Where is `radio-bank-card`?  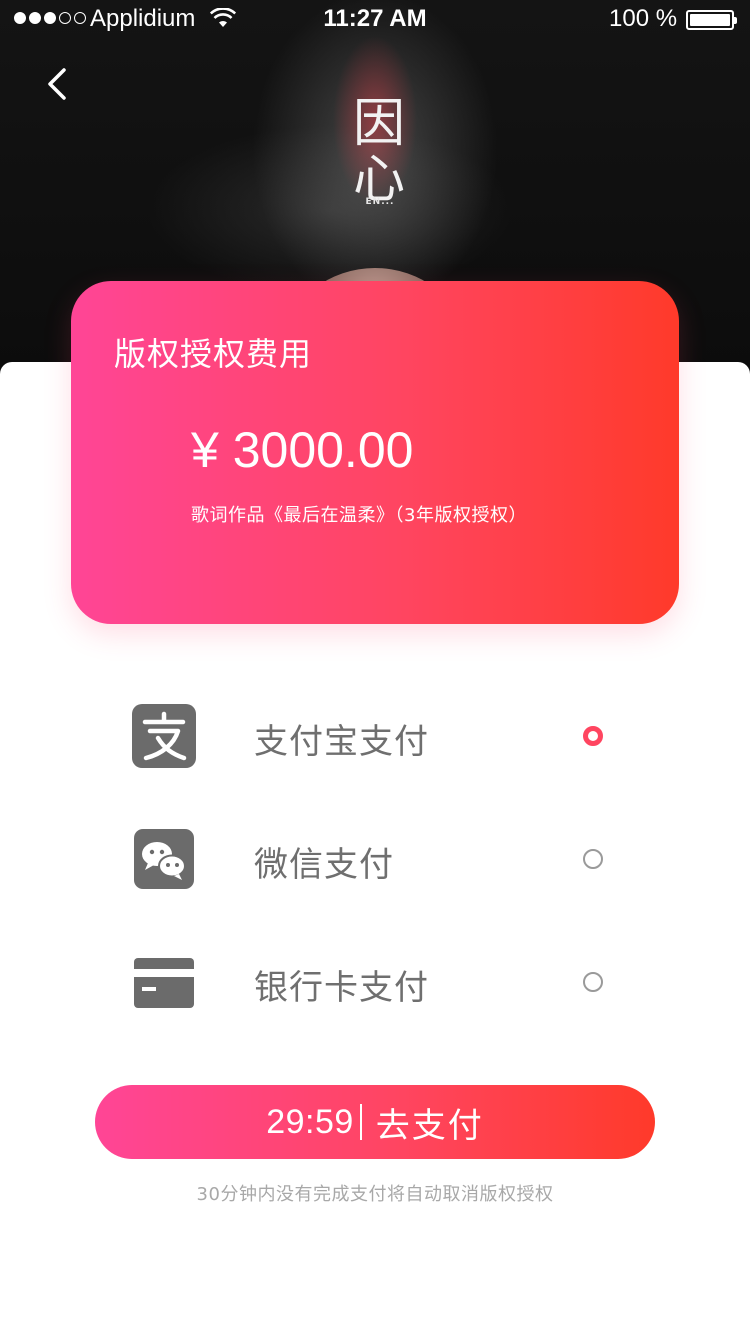
radio-bank-card is located at coordinates (593, 982).